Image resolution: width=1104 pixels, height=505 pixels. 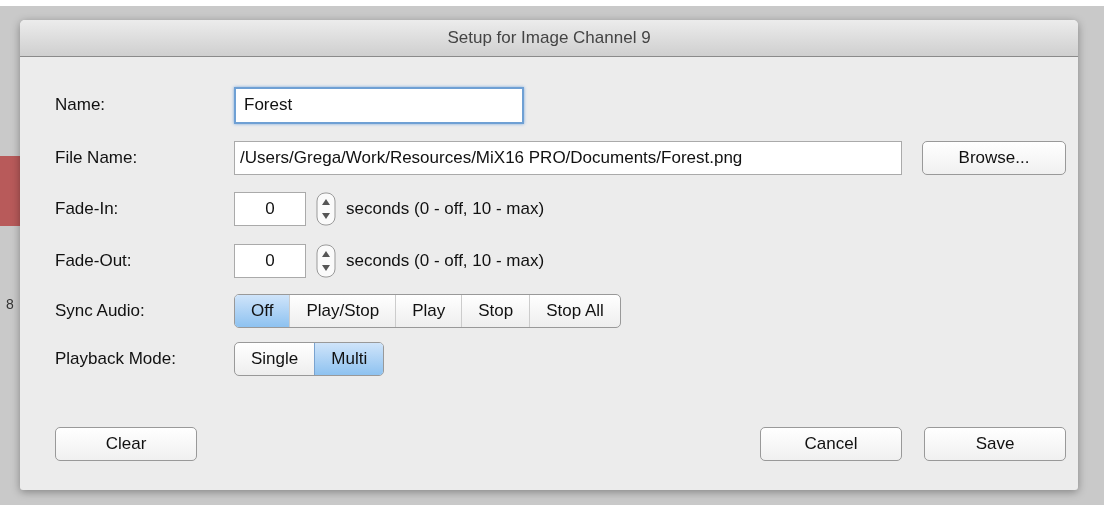 I want to click on segment-button: Off, so click(x=262, y=311).